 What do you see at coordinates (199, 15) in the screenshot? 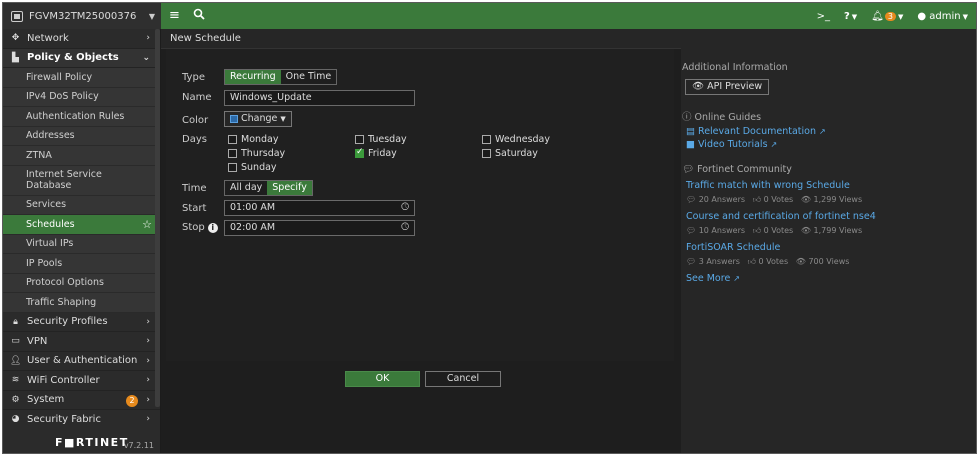
I see `search-icon` at bounding box center [199, 15].